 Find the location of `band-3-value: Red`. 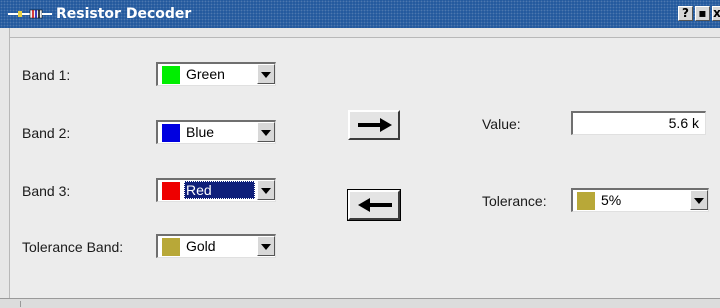

band-3-value: Red is located at coordinates (199, 190).